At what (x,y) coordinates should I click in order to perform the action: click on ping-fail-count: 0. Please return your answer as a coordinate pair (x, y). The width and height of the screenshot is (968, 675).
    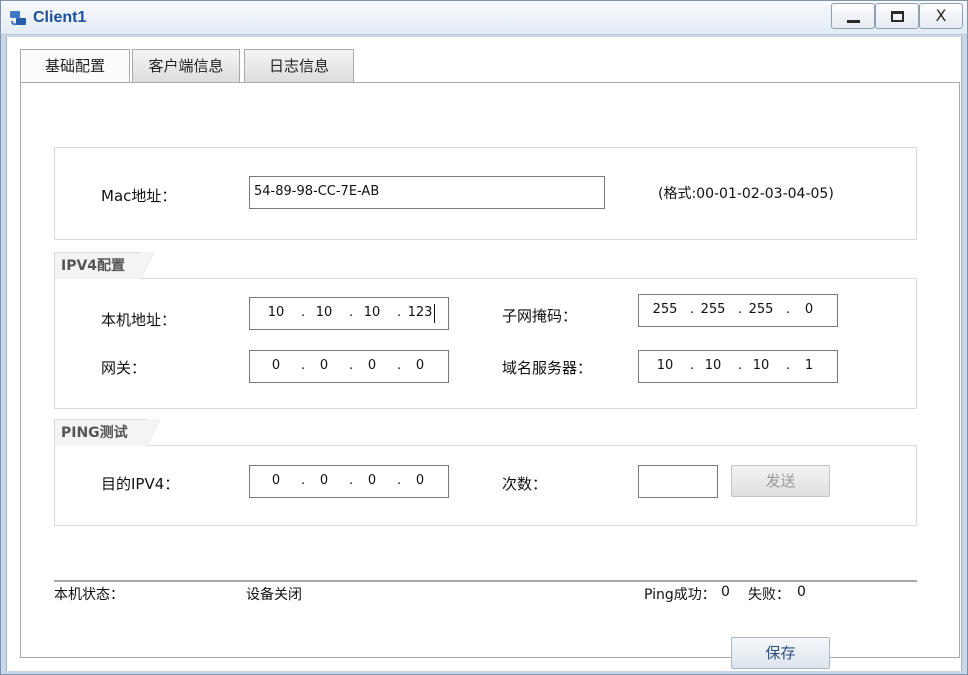
    Looking at the image, I should click on (801, 592).